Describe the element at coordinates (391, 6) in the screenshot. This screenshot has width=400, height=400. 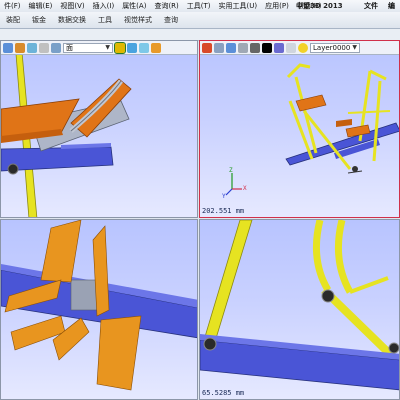
I see `menu-edit-right: 编` at that location.